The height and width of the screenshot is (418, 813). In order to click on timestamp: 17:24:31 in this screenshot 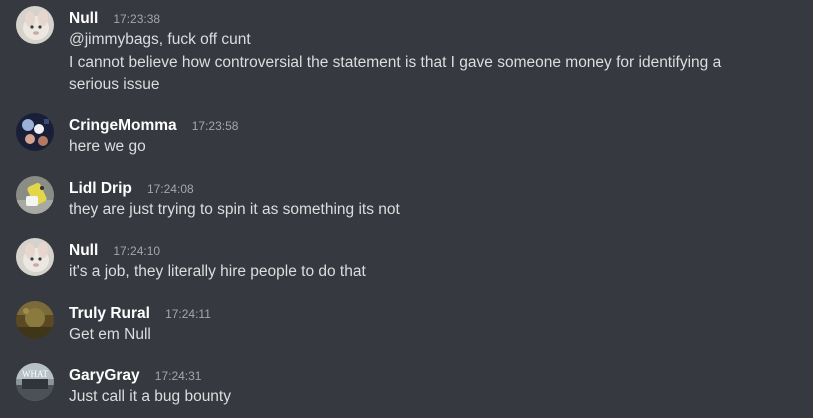, I will do `click(178, 376)`.